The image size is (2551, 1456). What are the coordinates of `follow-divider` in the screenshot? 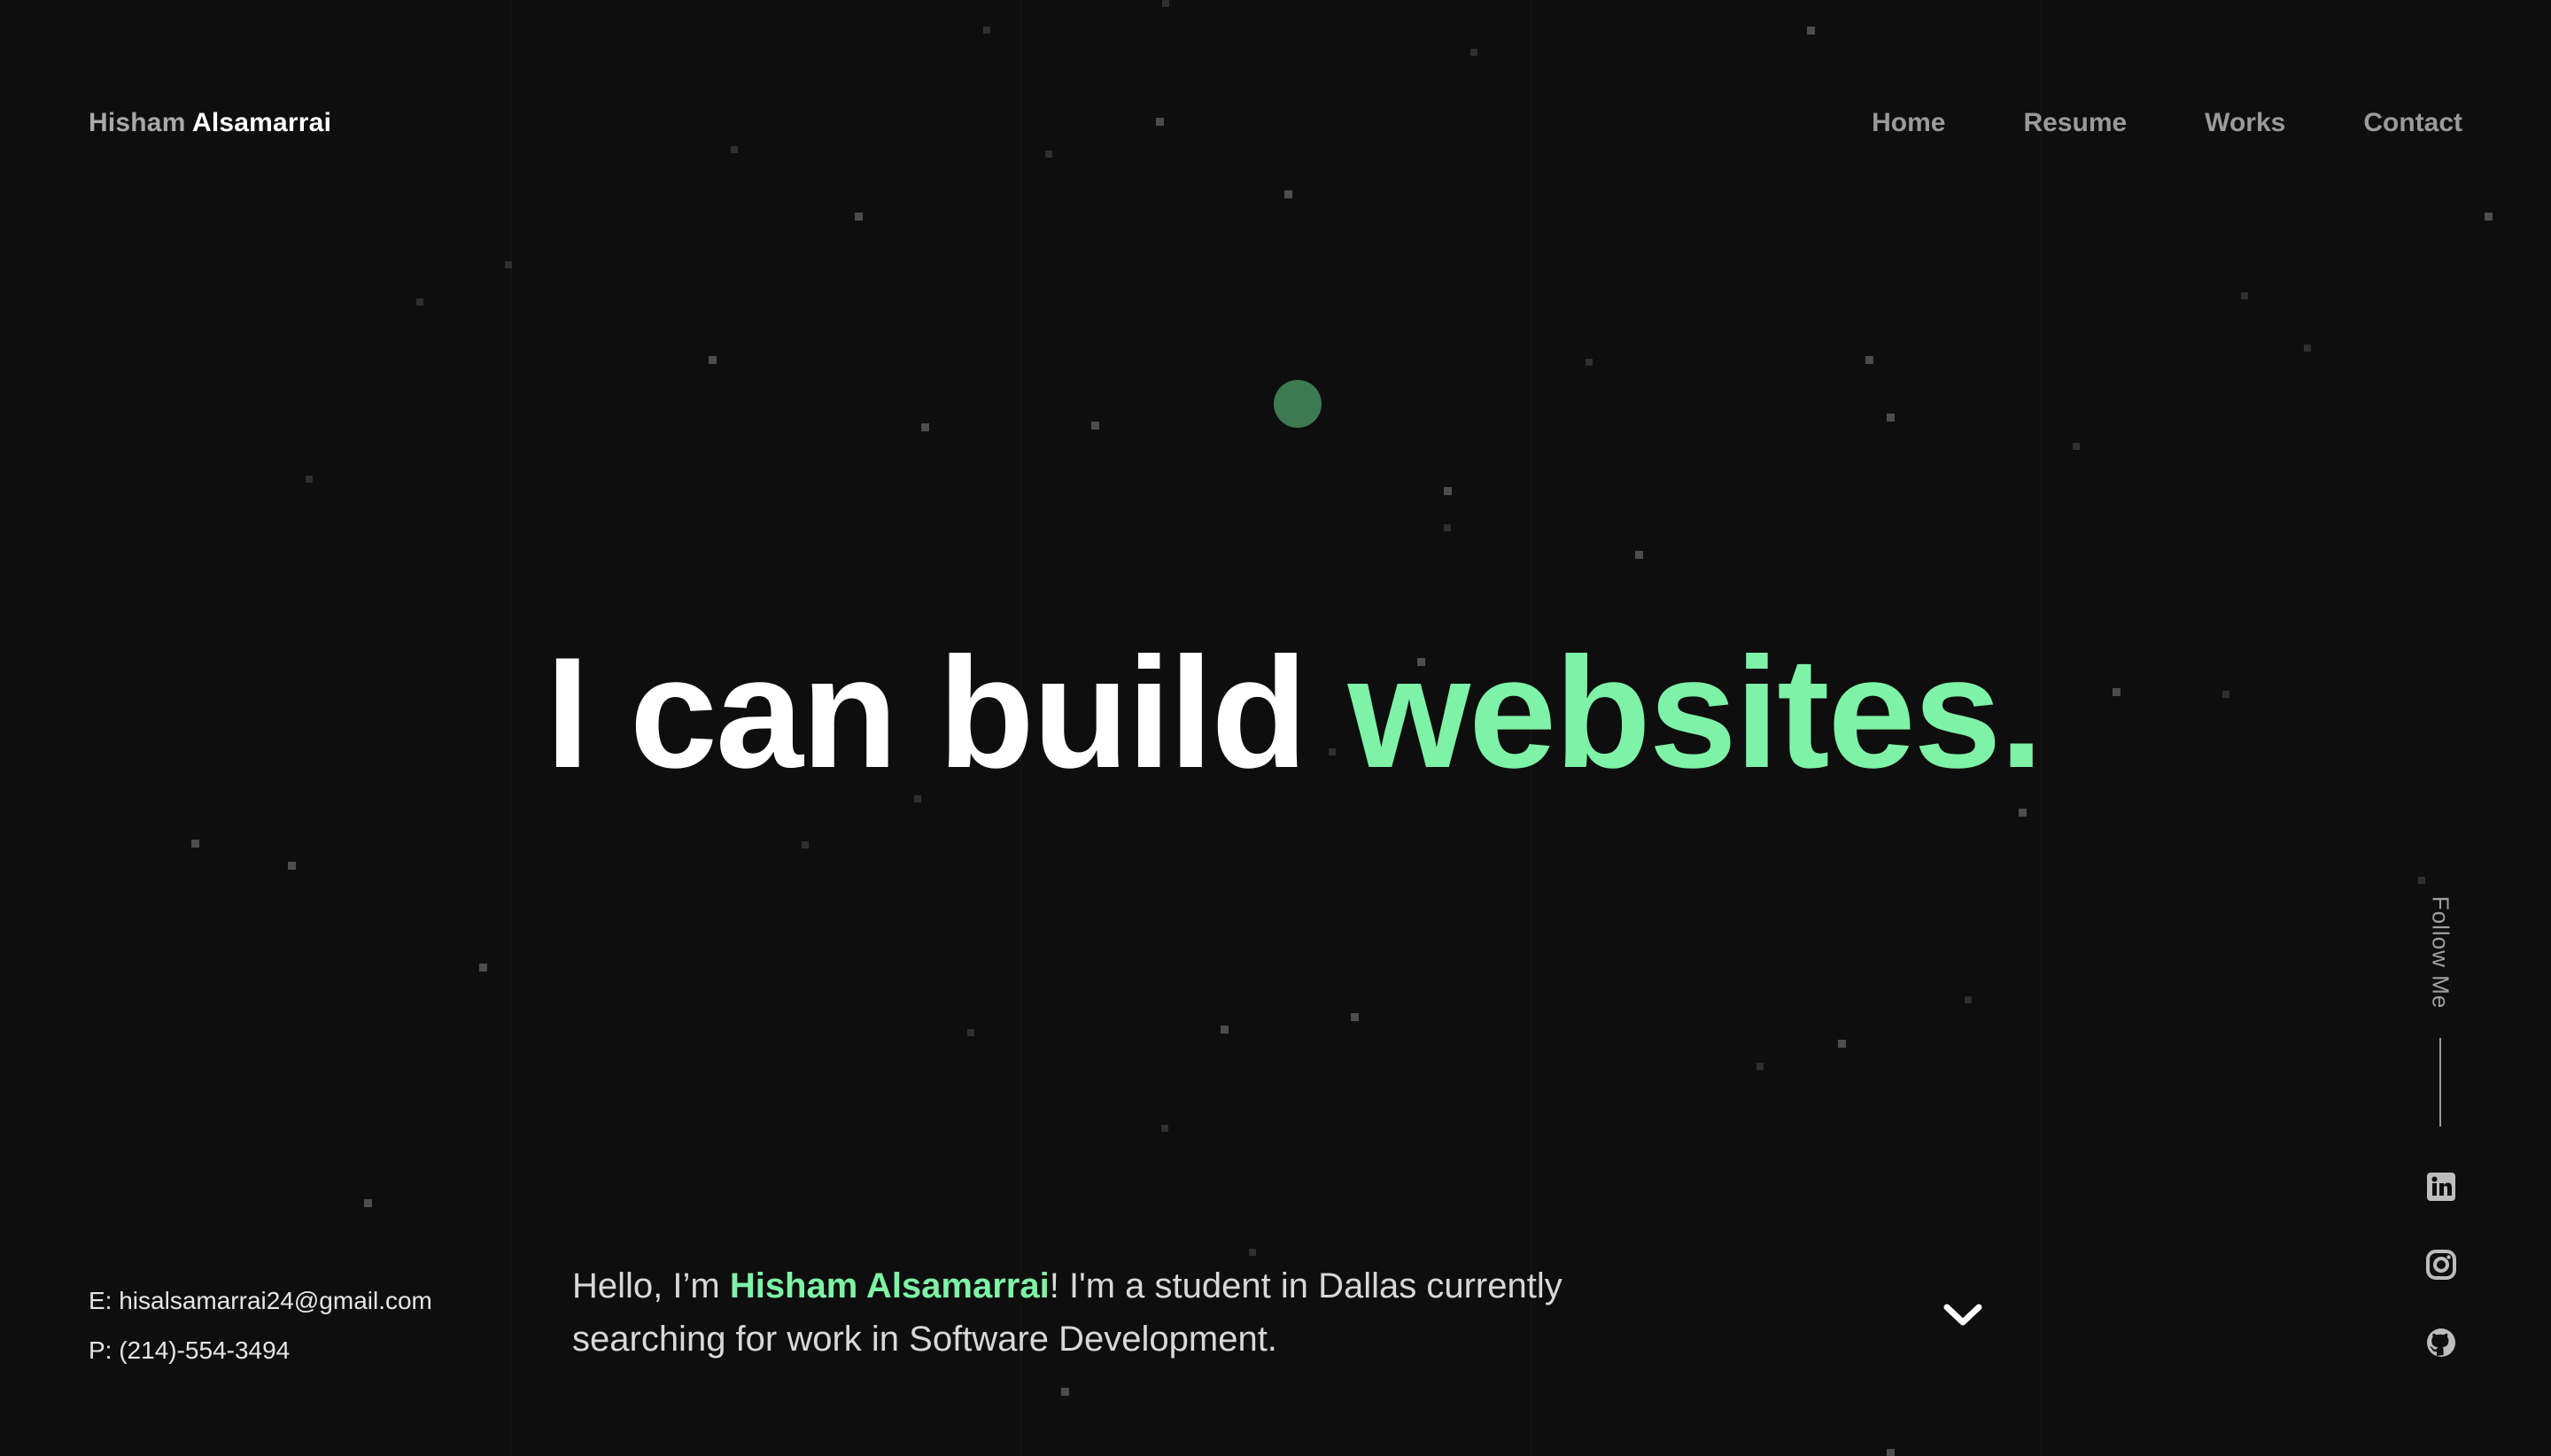 It's located at (2440, 1082).